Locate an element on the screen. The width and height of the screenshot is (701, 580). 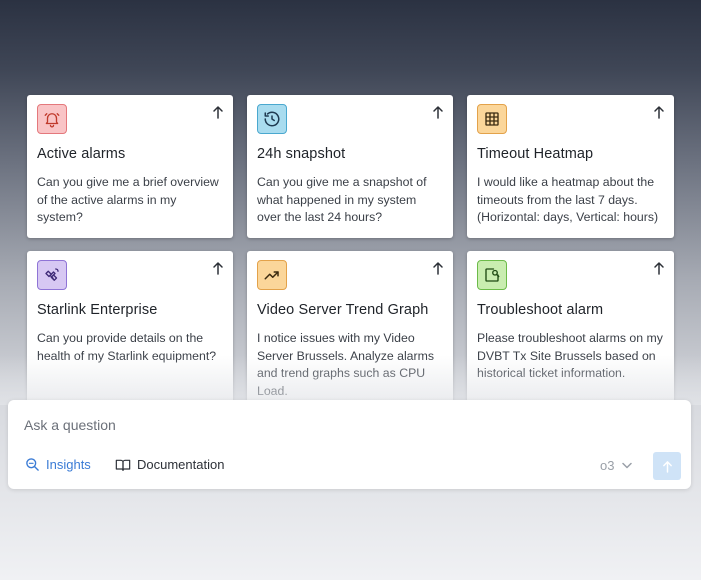
ask-question-panel: Insights Documentation o3 is located at coordinates (349, 444).